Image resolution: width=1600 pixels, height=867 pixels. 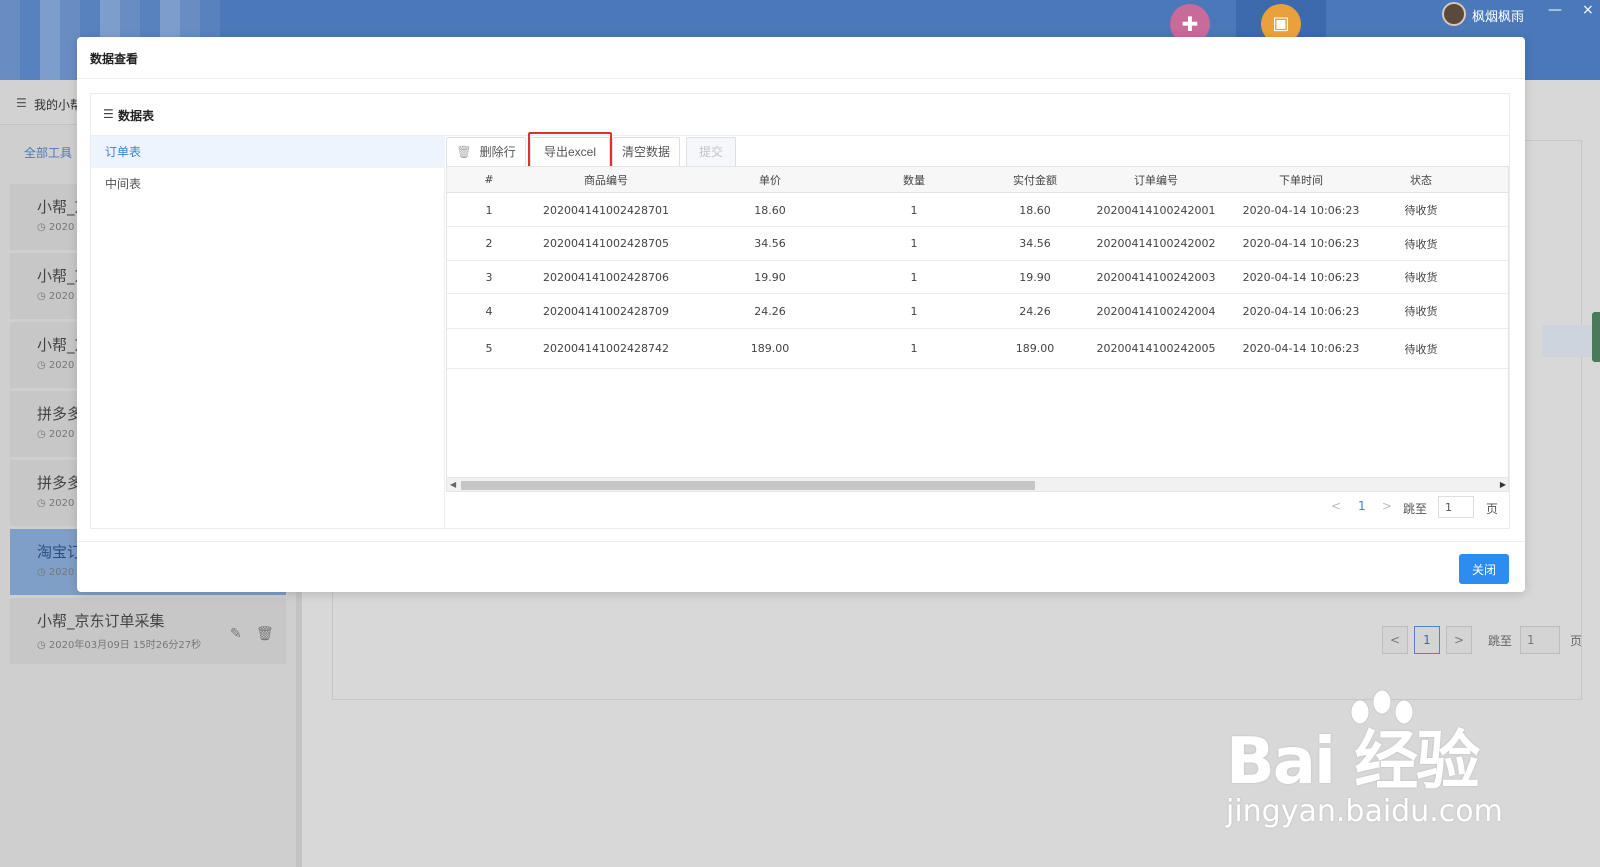 What do you see at coordinates (1503, 484) in the screenshot?
I see `scroll-right-arrow-icon: ▶` at bounding box center [1503, 484].